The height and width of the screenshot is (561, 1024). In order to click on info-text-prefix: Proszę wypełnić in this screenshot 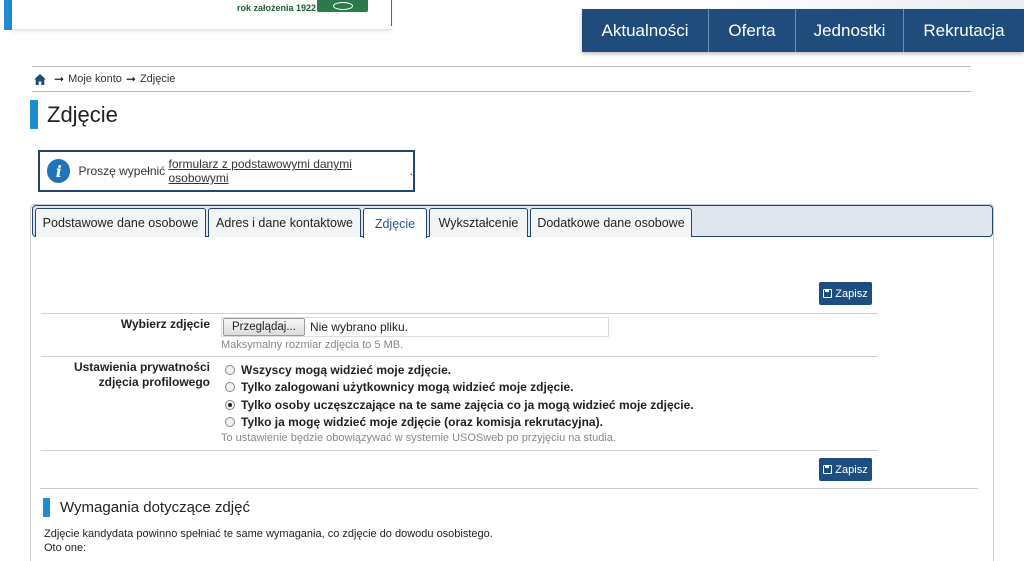, I will do `click(123, 171)`.